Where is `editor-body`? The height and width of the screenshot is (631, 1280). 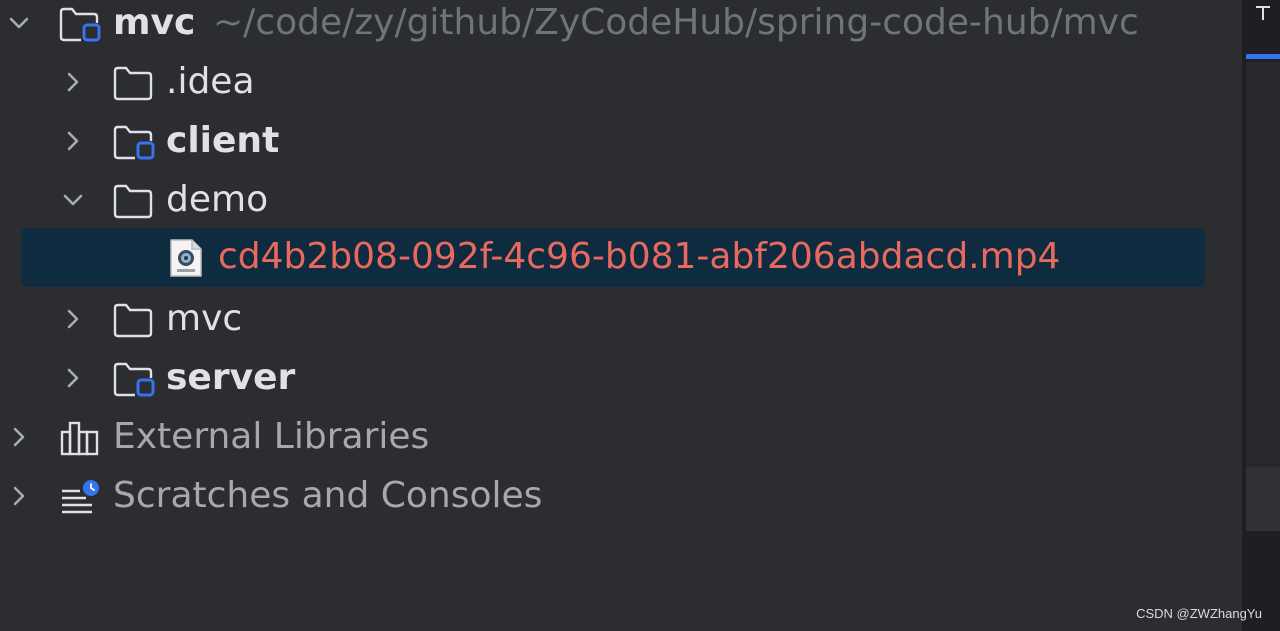
editor-body is located at coordinates (1263, 264).